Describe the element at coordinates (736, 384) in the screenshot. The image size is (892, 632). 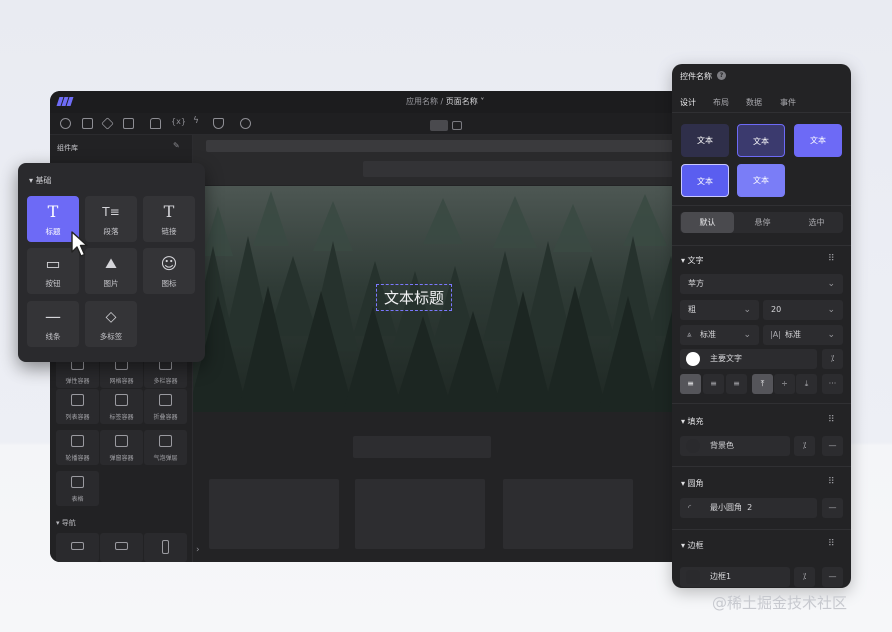
I see `align-right-button: ≡` at that location.